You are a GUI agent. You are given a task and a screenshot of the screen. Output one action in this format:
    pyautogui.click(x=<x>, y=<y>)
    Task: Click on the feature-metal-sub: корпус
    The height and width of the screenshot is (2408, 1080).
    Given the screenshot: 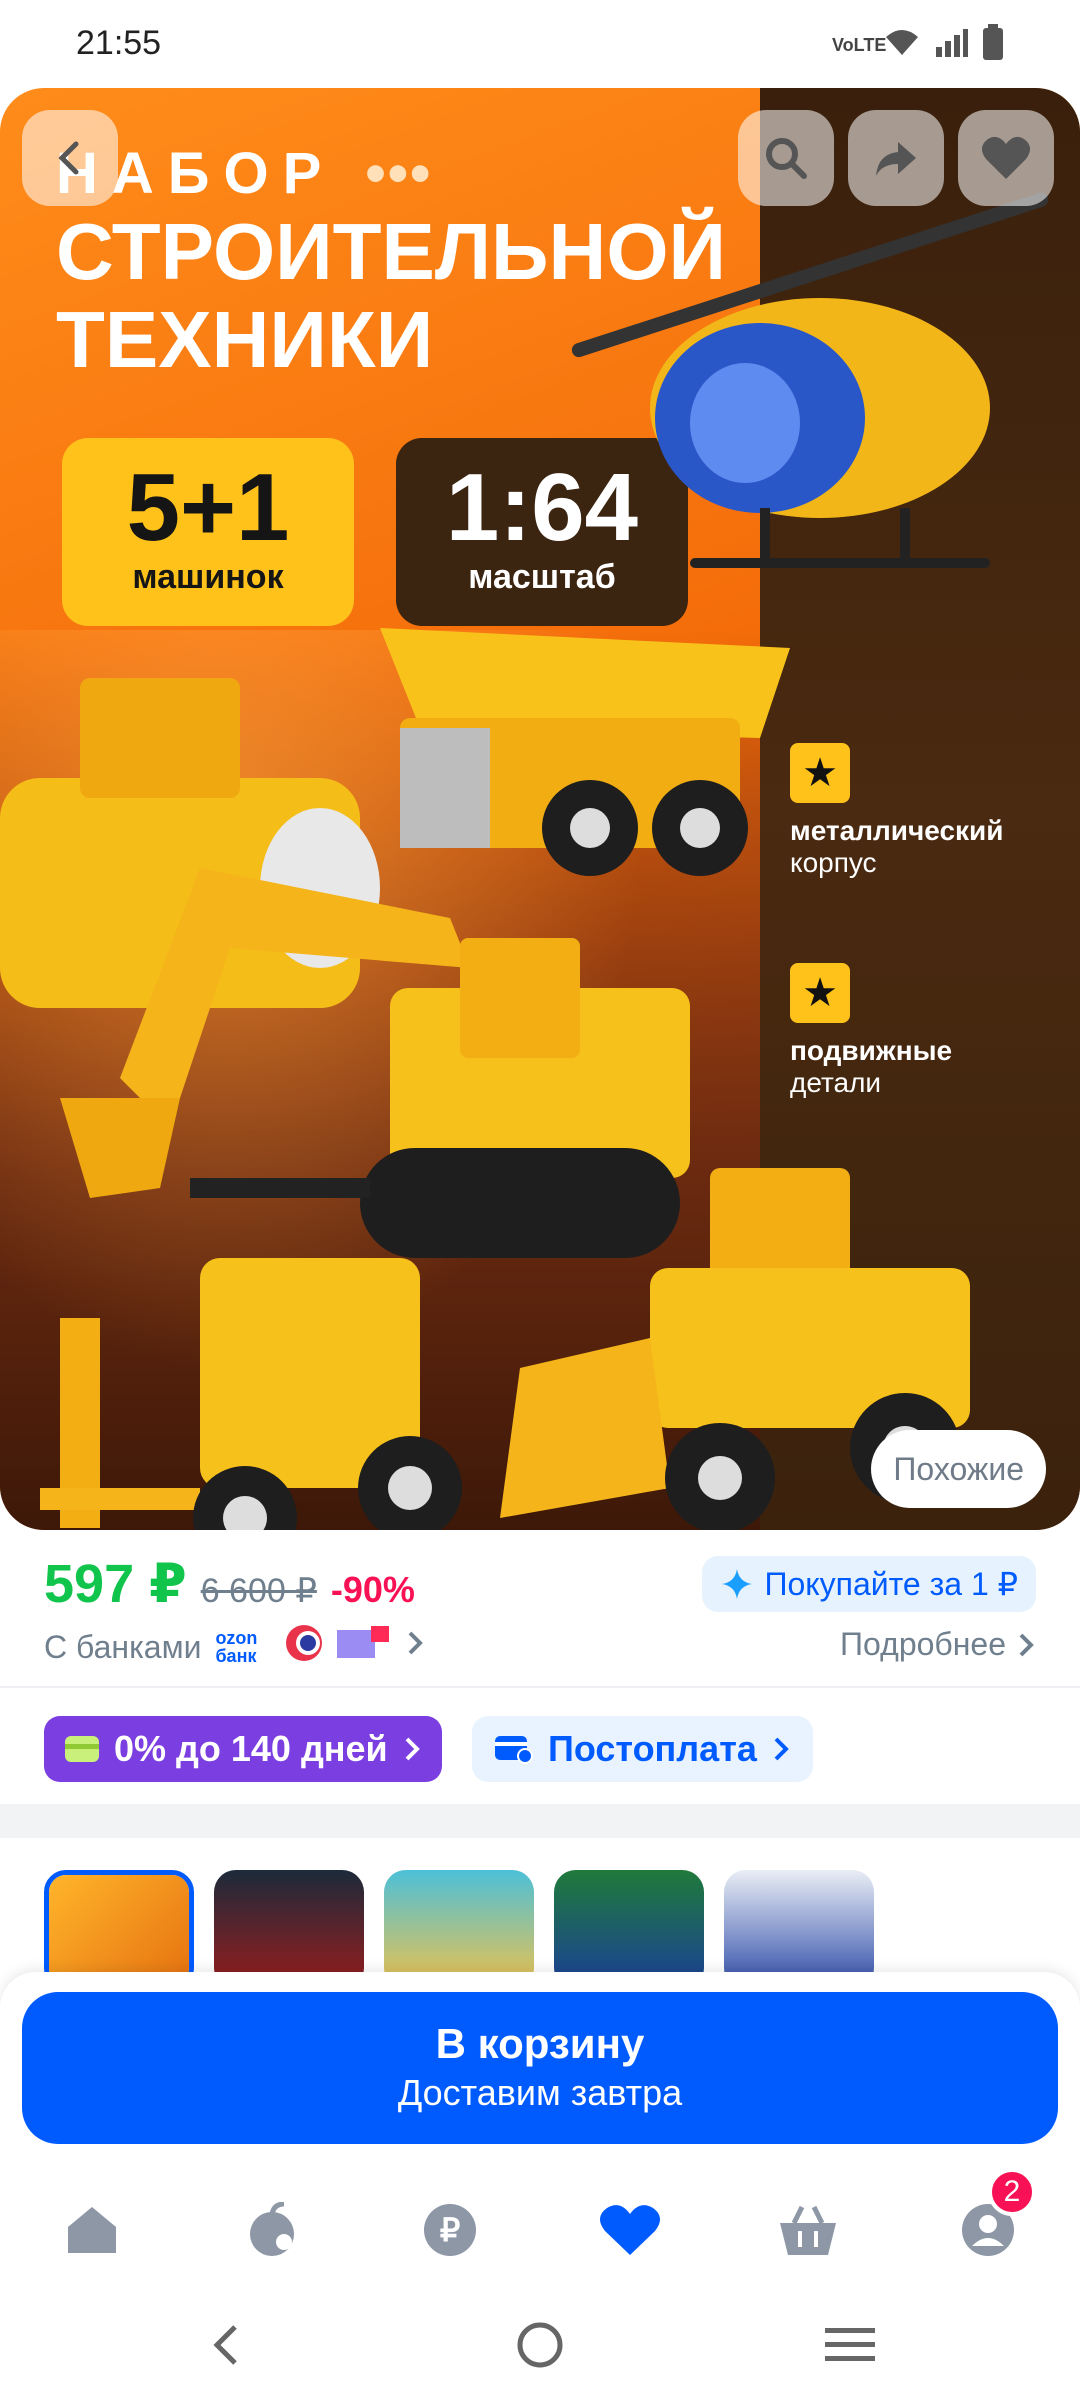 What is the action you would take?
    pyautogui.click(x=833, y=862)
    